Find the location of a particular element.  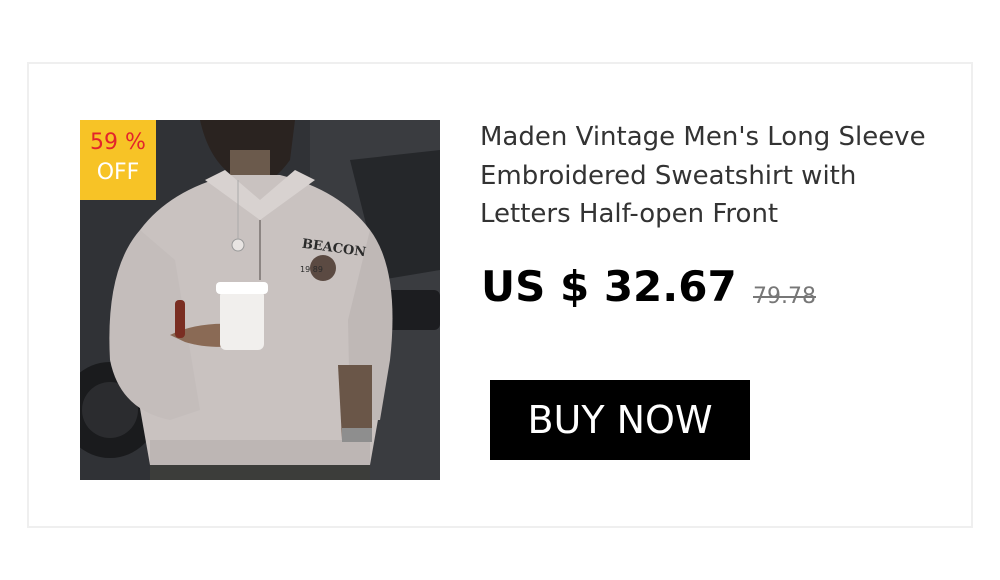

buy-now-button: BUY NOW is located at coordinates (620, 420).